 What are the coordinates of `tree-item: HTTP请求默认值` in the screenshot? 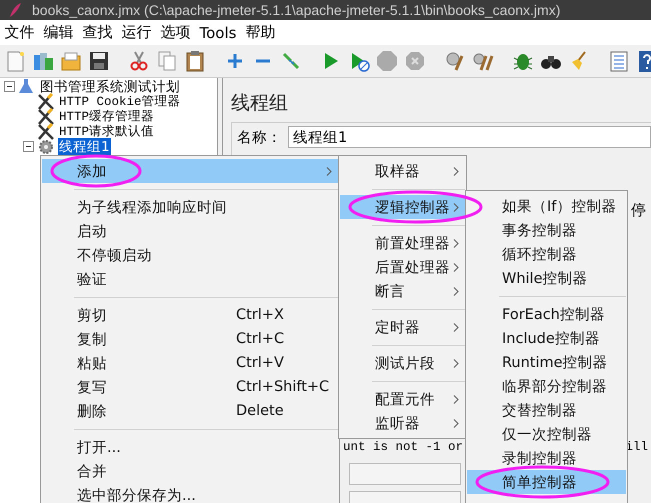 It's located at (107, 131).